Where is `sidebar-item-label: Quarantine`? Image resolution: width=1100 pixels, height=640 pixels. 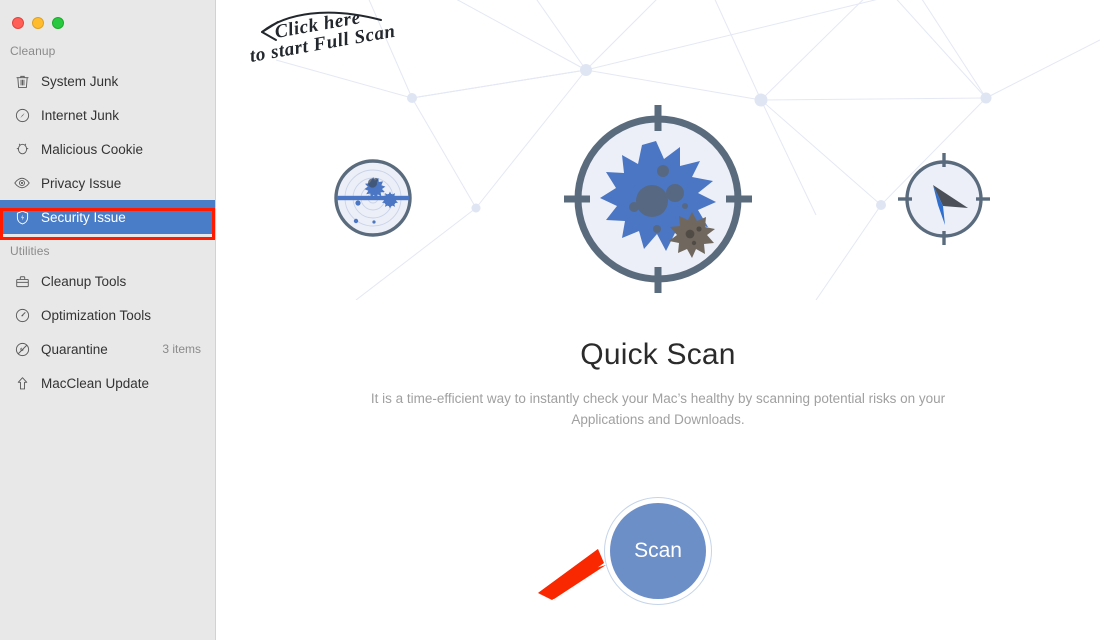
sidebar-item-label: Quarantine is located at coordinates (74, 349).